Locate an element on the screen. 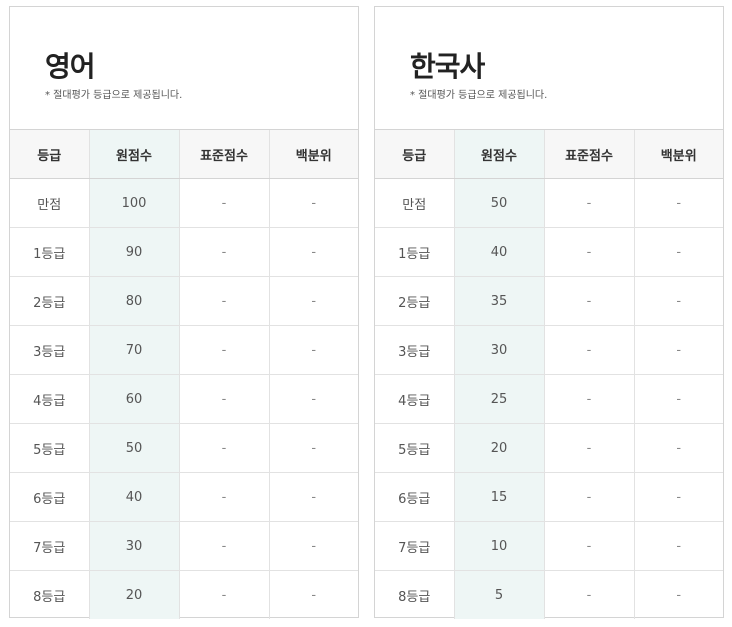 The height and width of the screenshot is (627, 732). panel-header: 한국사 * 절대평가 등급으로 제공됩니다. is located at coordinates (549, 68).